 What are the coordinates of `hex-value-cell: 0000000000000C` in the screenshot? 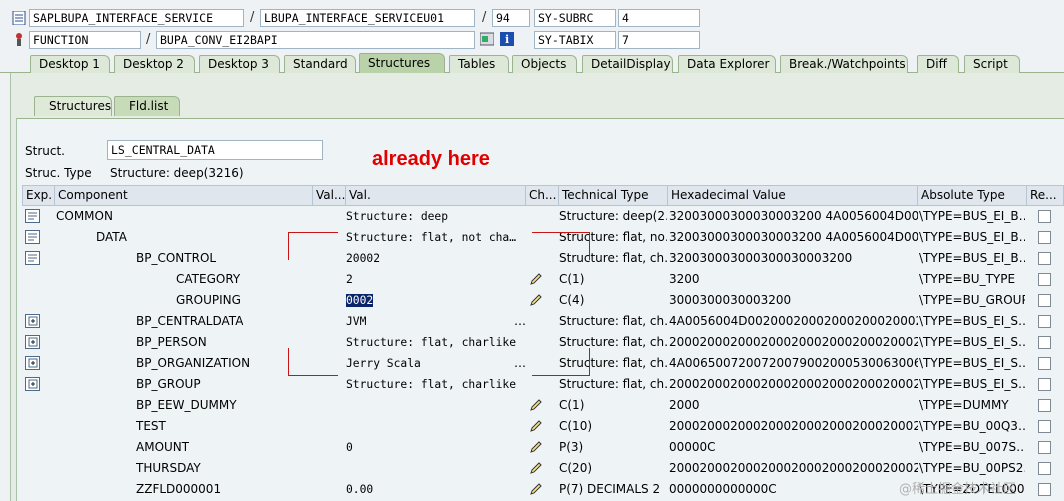 It's located at (723, 489).